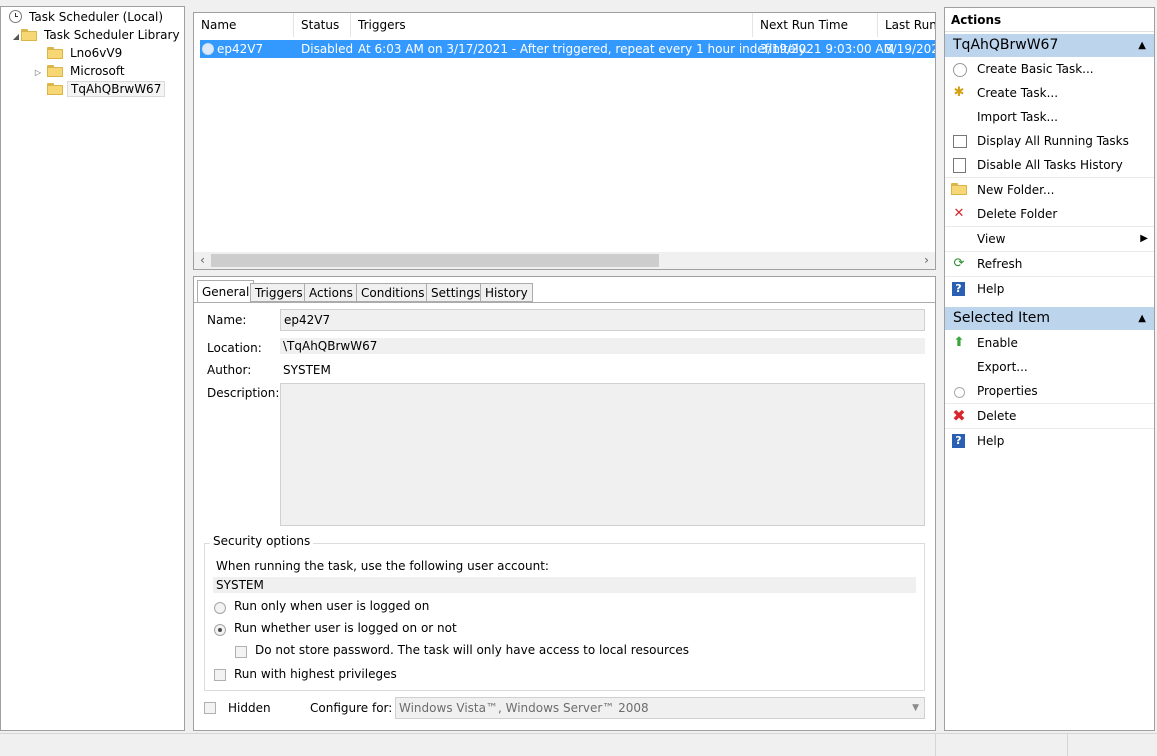 This screenshot has width=1157, height=756. I want to click on description-field, so click(602, 454).